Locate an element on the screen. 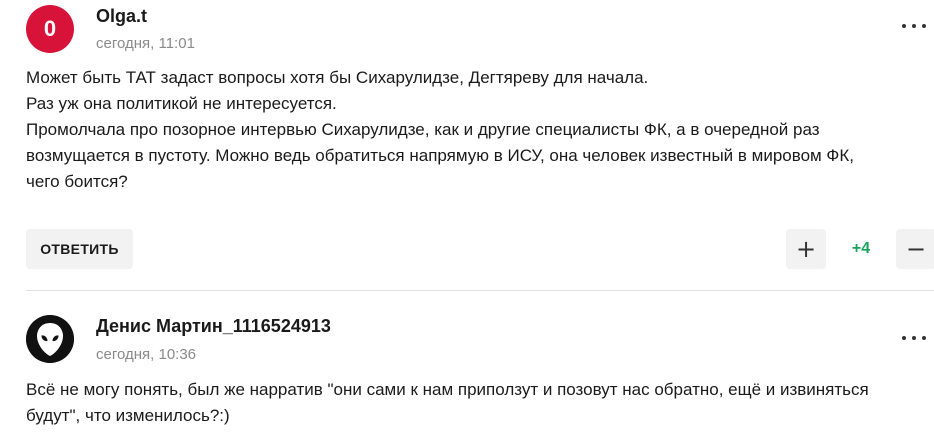  alien-icon is located at coordinates (50, 339).